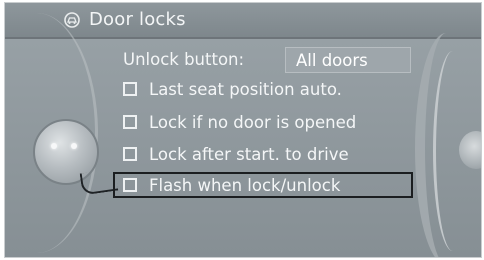 The width and height of the screenshot is (484, 260). I want to click on title-bar: Door locks, so click(243, 21).